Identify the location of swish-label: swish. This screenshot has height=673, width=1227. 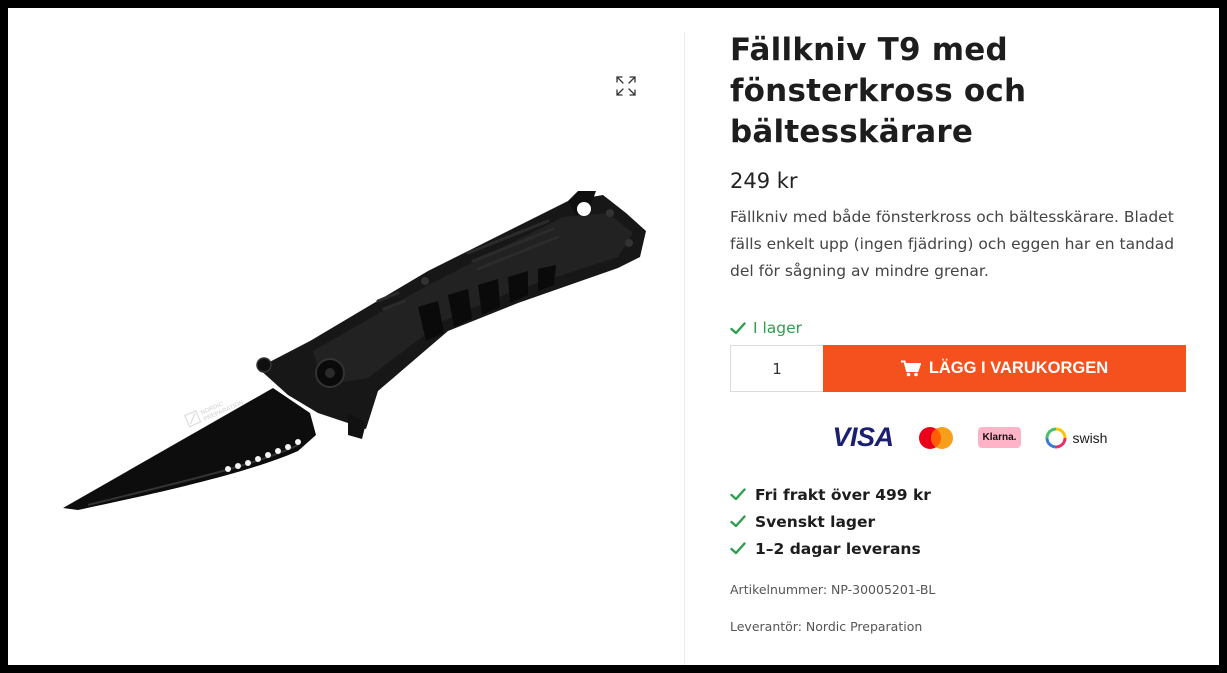
(1090, 437).